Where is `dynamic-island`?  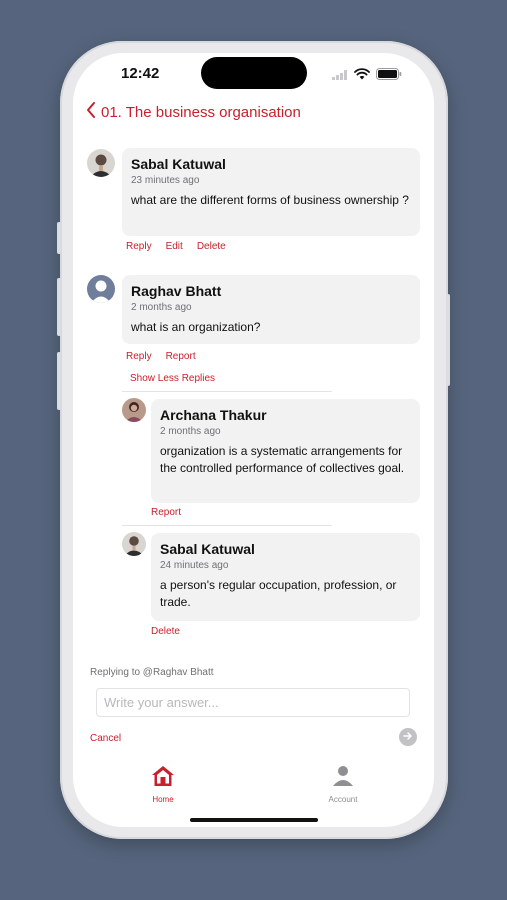
dynamic-island is located at coordinates (254, 73).